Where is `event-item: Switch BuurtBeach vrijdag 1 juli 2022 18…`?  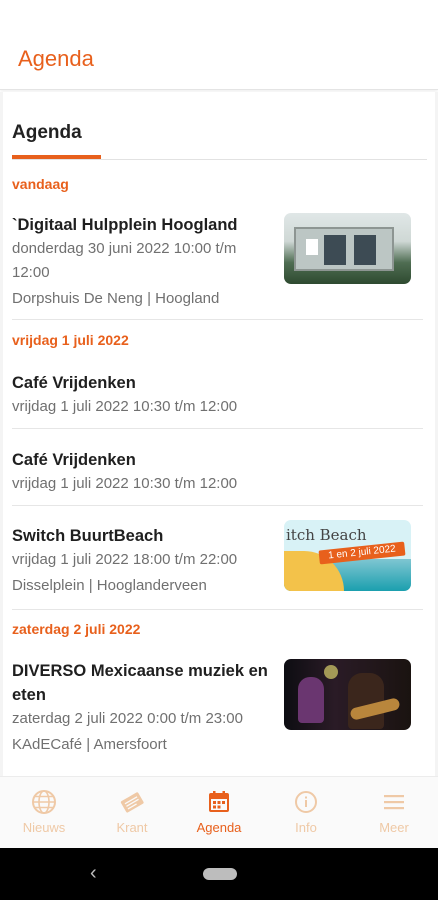 event-item: Switch BuurtBeach vrijdag 1 juli 2022 18… is located at coordinates (216, 558).